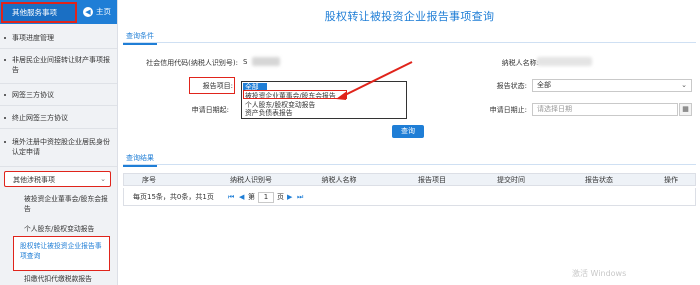 The image size is (700, 285). I want to click on sidebar-item-tripartite: 网签三方协议, so click(58, 95).